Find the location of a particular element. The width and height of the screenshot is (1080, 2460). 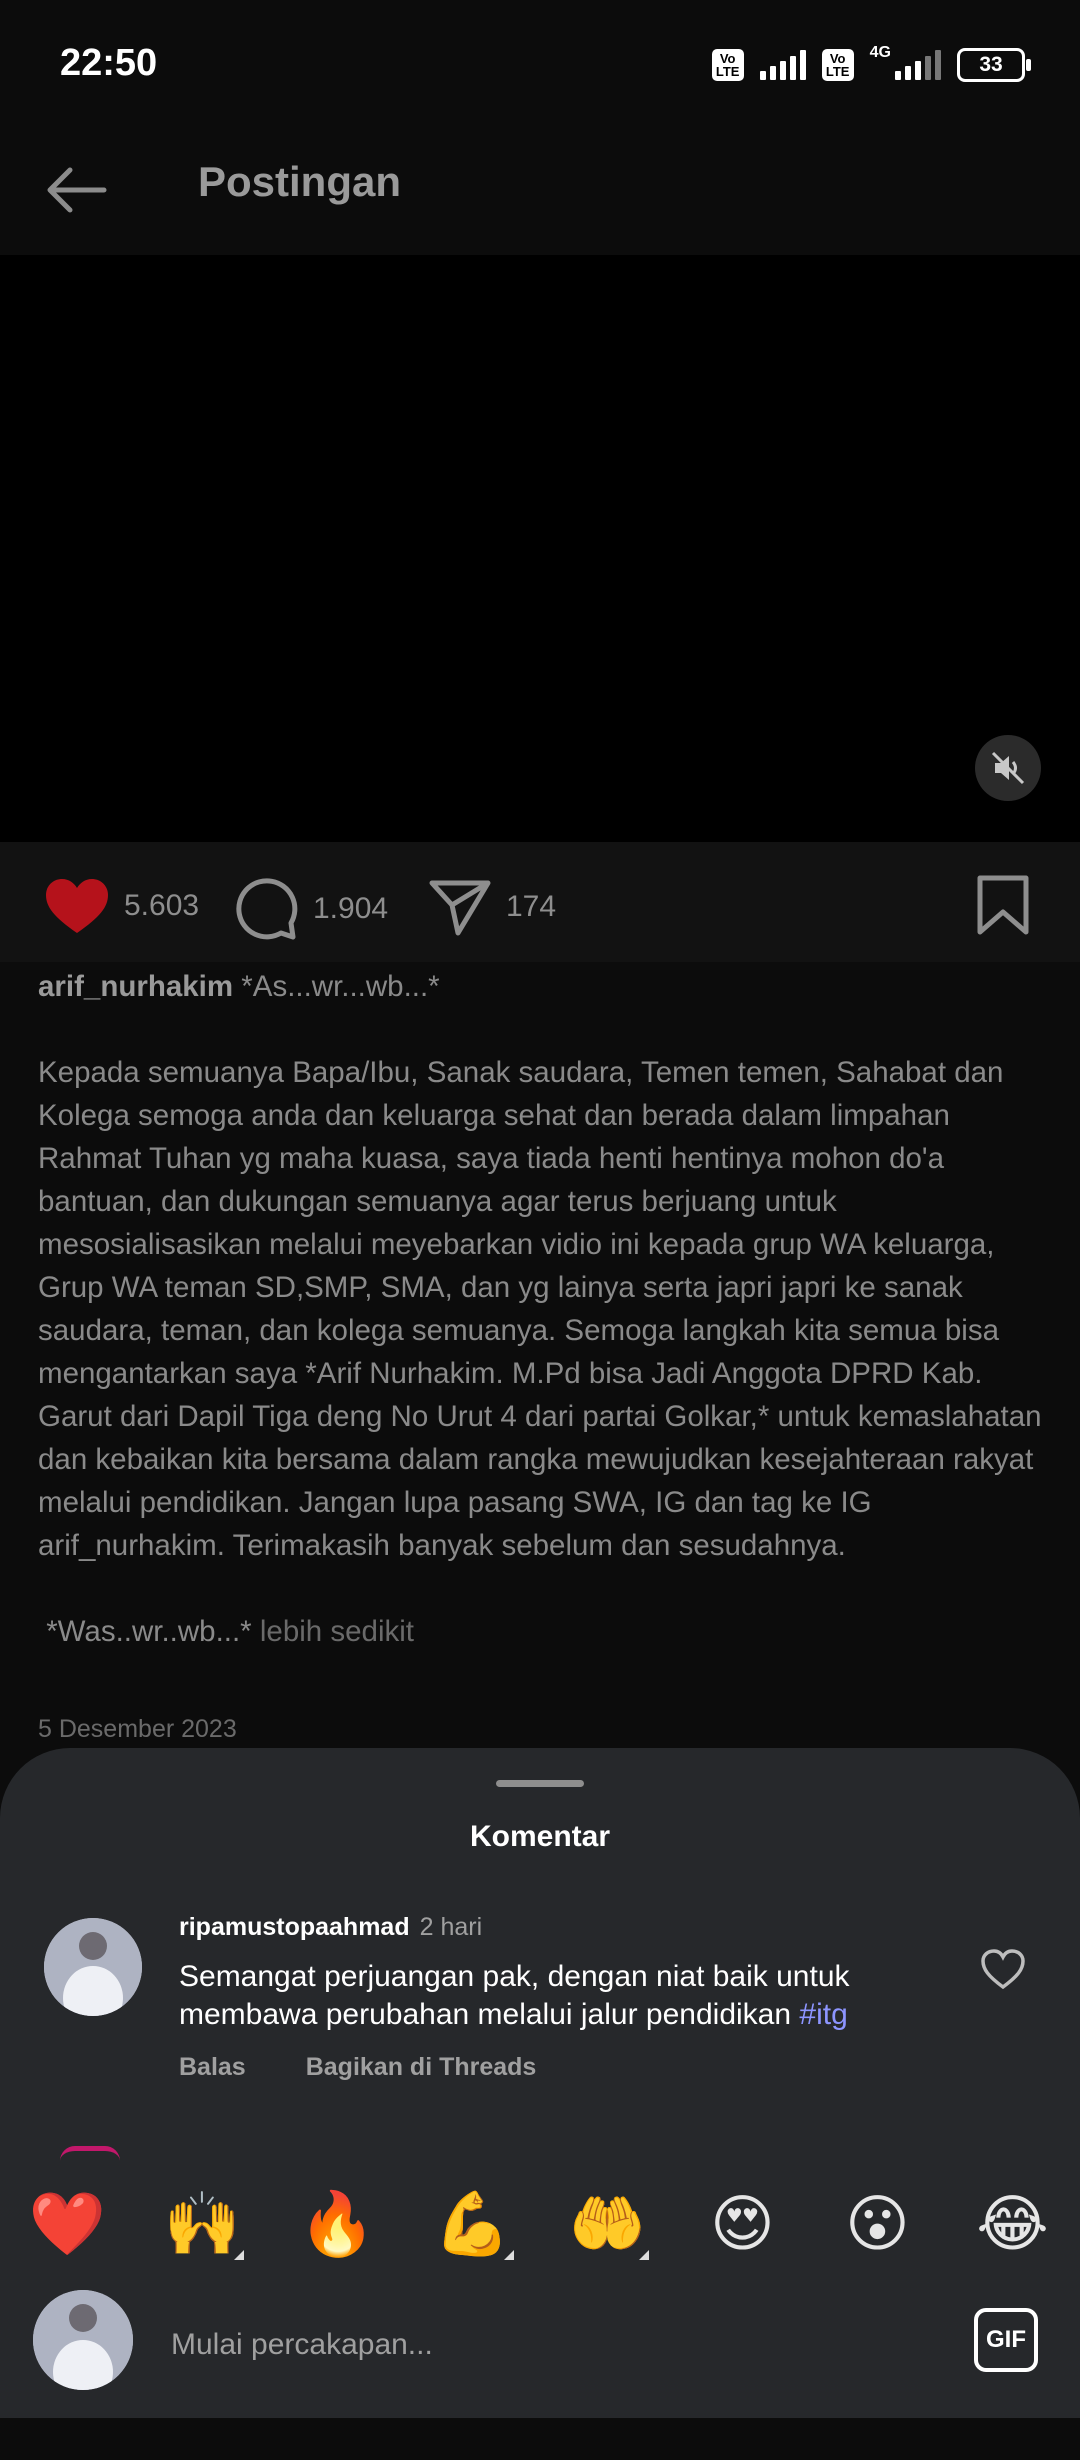

comment-action: 1.904 is located at coordinates (311, 909).